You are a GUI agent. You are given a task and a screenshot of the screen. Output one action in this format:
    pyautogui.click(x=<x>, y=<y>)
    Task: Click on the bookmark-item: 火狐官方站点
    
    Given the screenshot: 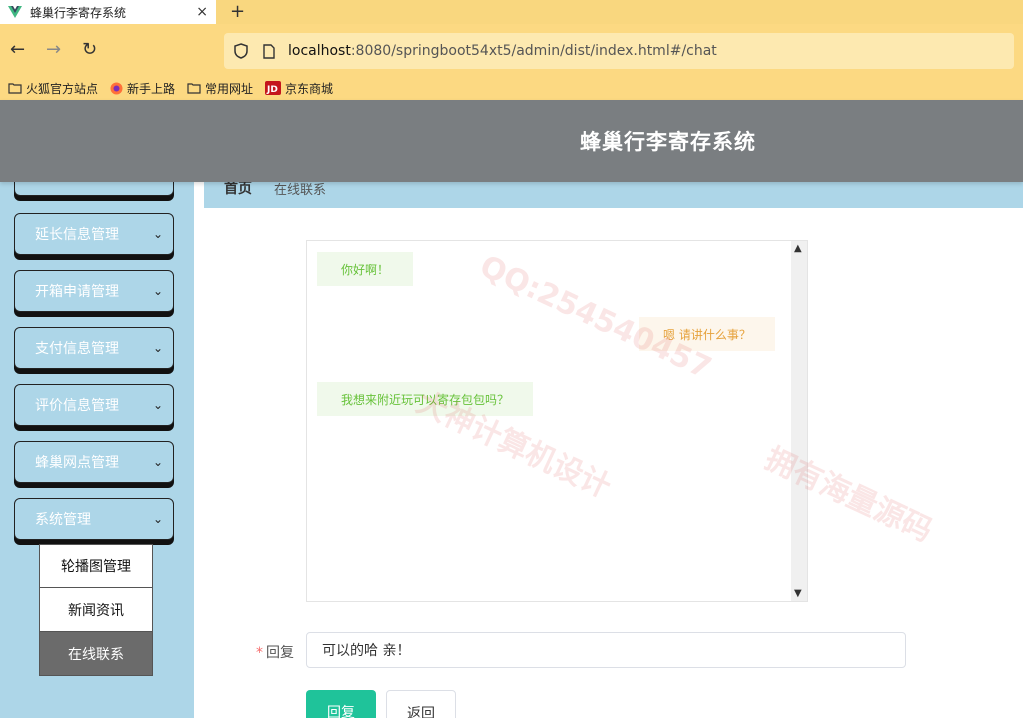 What is the action you would take?
    pyautogui.click(x=53, y=88)
    